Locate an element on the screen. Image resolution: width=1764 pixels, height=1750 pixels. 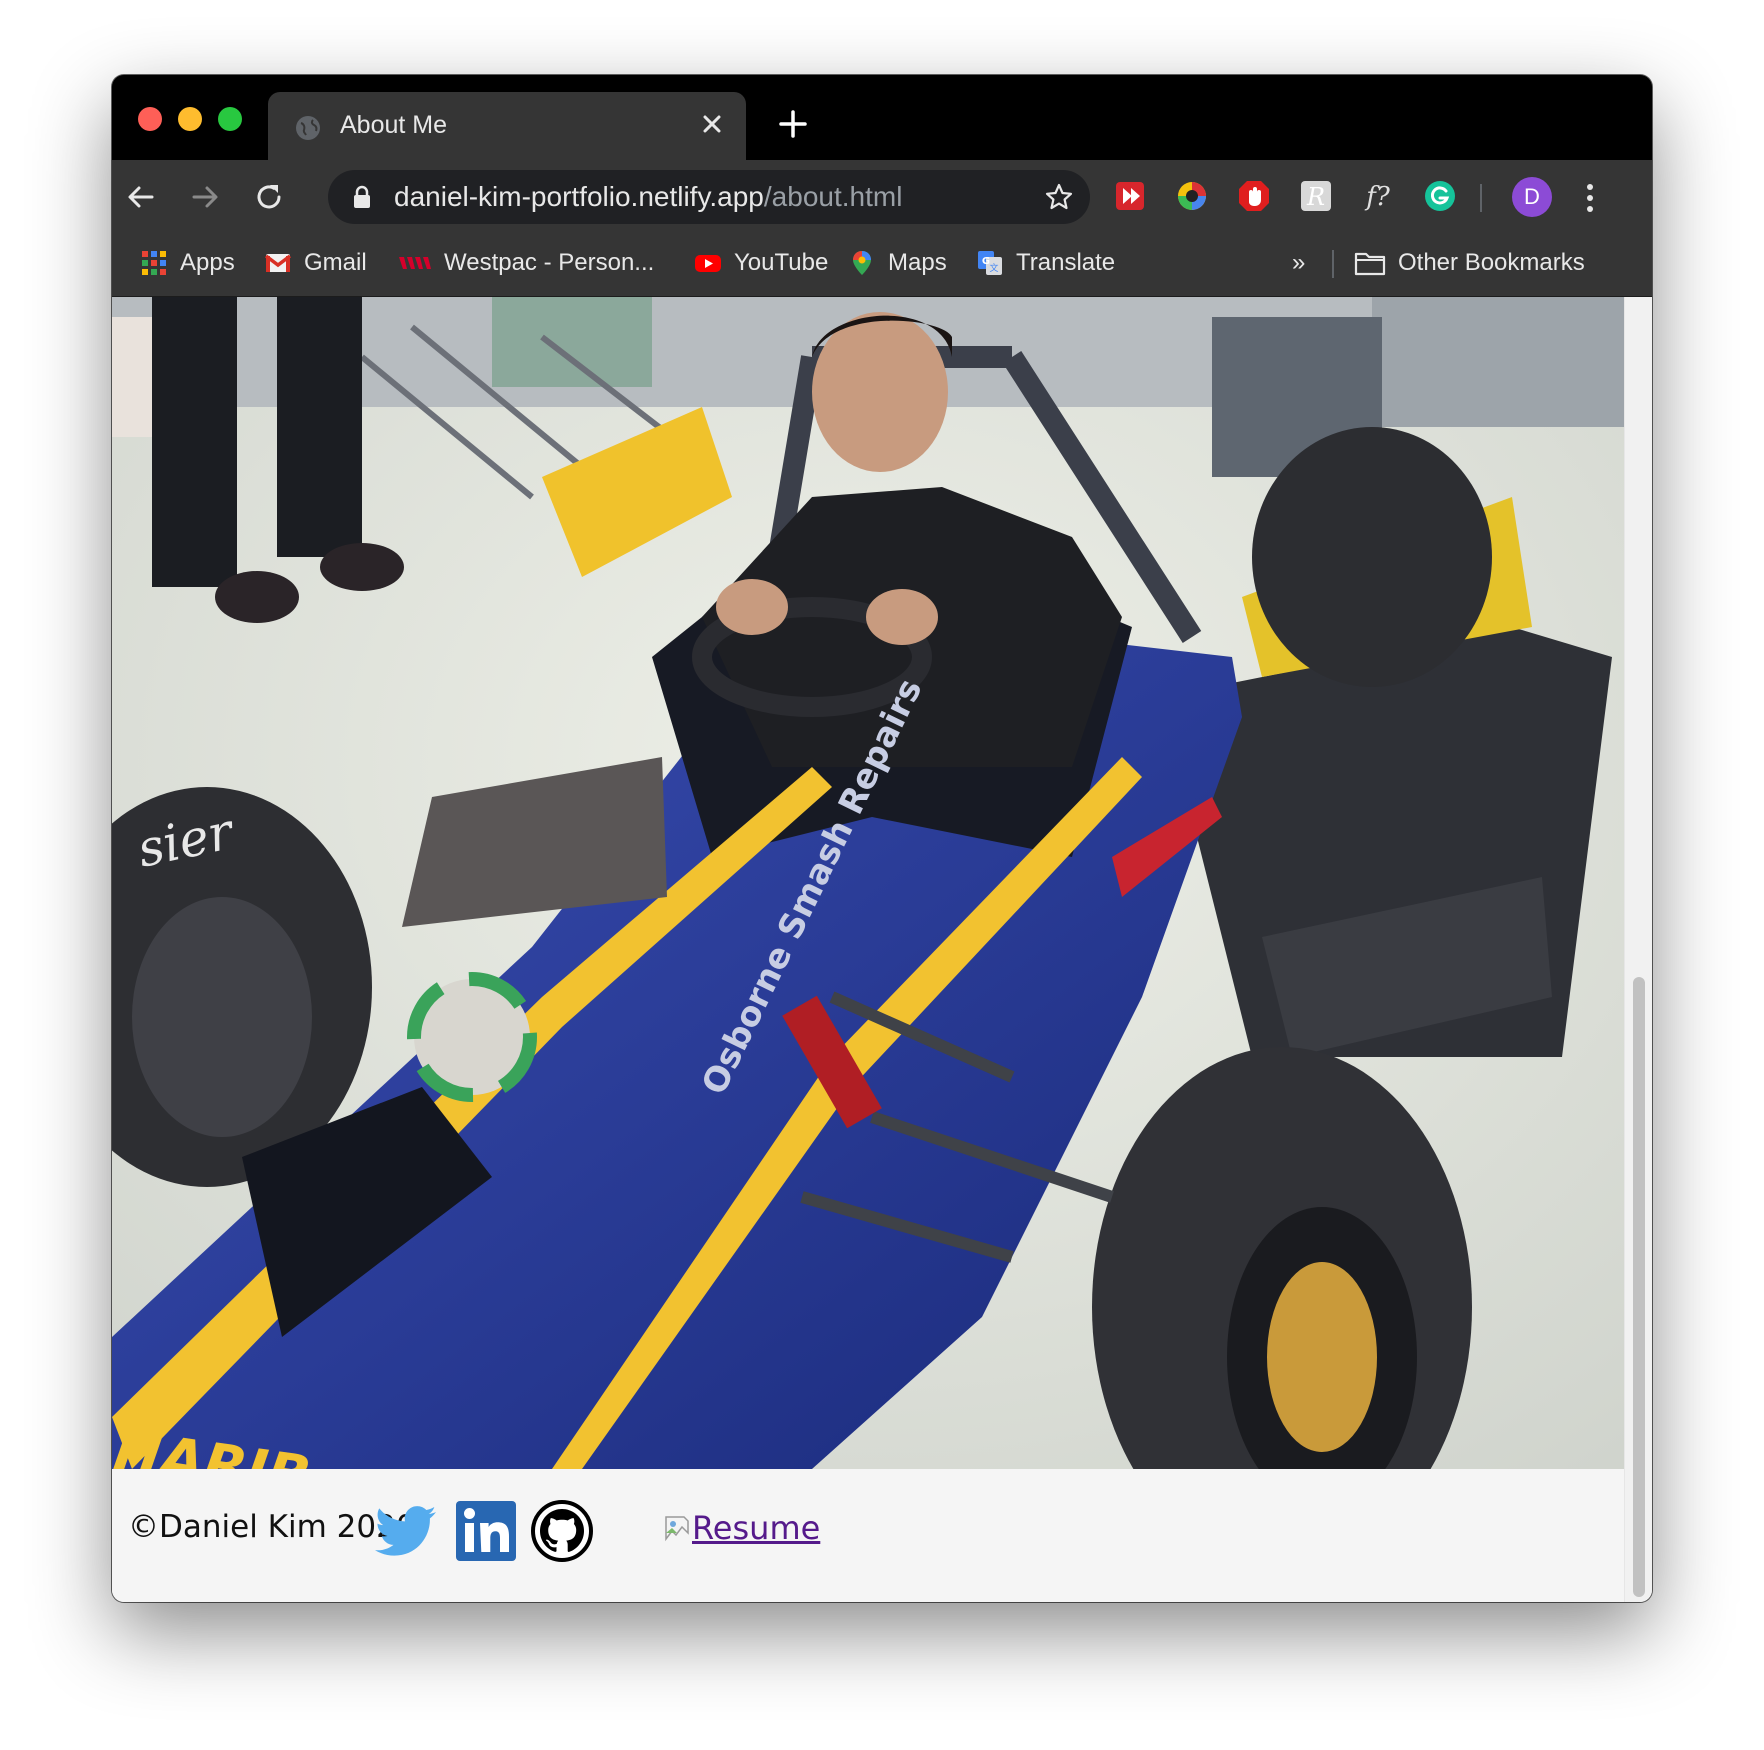
tab-about-me: About Me is located at coordinates (507, 126).